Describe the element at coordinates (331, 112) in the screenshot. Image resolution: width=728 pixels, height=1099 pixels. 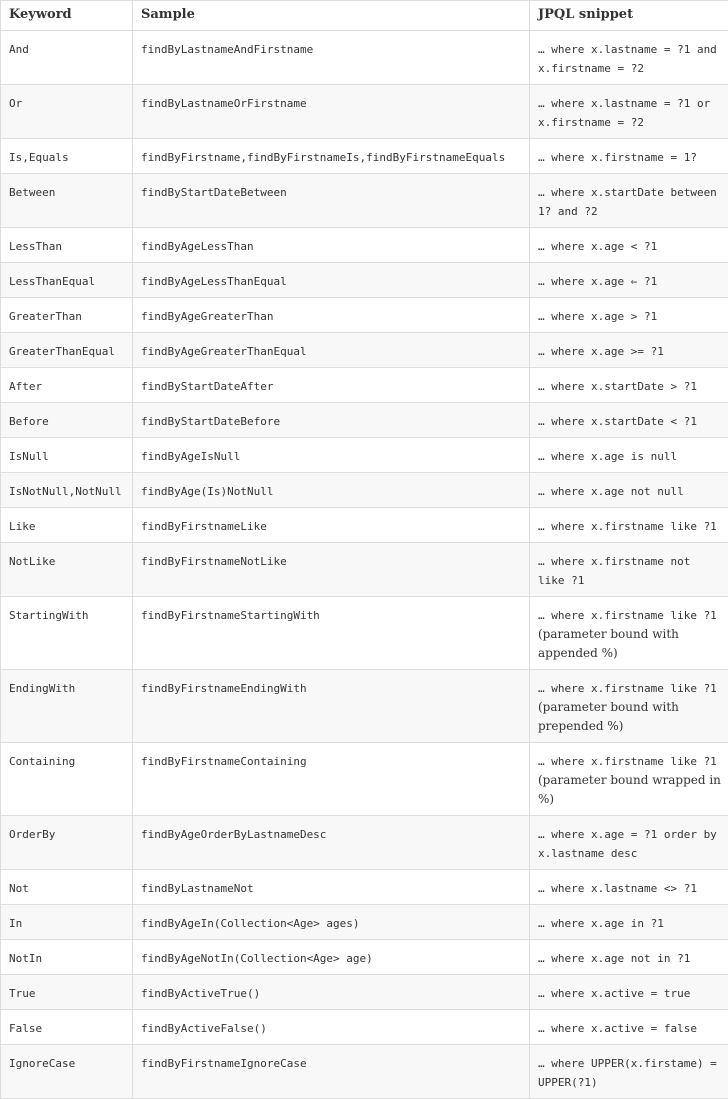
I see `sample-cell: findByLastnameOrFirstname` at that location.